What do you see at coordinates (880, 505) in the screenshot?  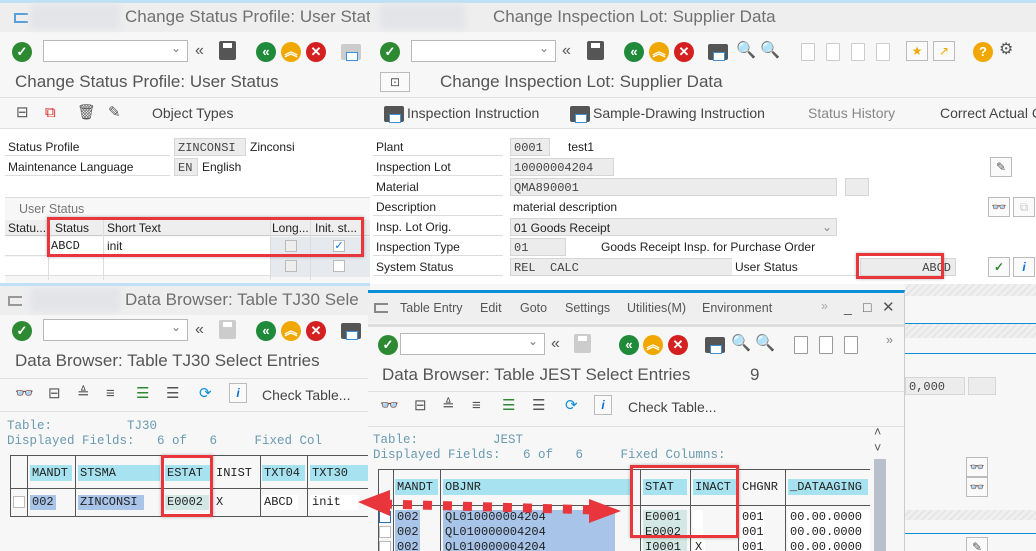 I see `scrollbar-thumb` at bounding box center [880, 505].